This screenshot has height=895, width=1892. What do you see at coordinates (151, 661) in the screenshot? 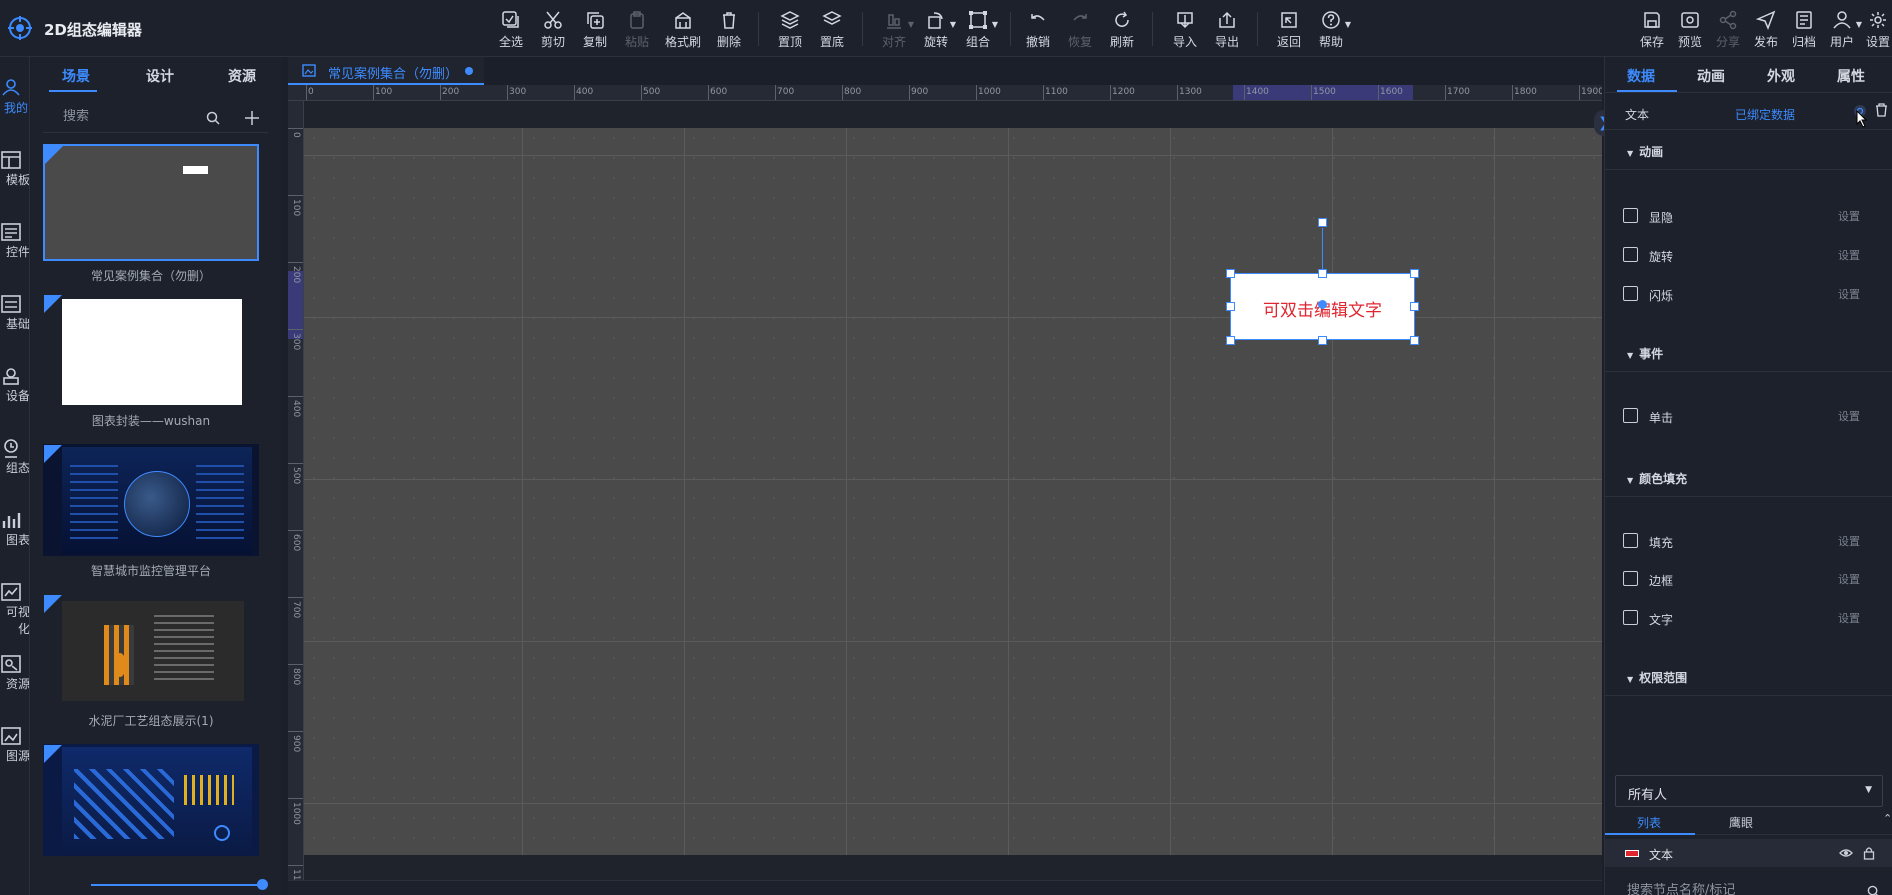
I see `scene-card: 水泥厂工艺组态展示(1)` at bounding box center [151, 661].